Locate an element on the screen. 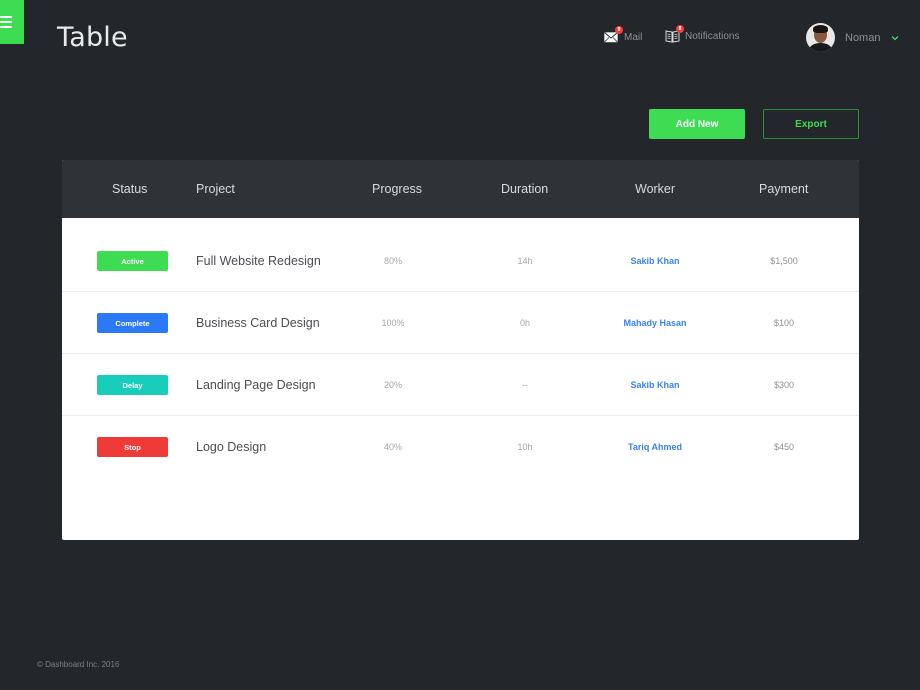 The height and width of the screenshot is (690, 920). footer-copyright: © Dashboard Inc. 2016 is located at coordinates (78, 664).